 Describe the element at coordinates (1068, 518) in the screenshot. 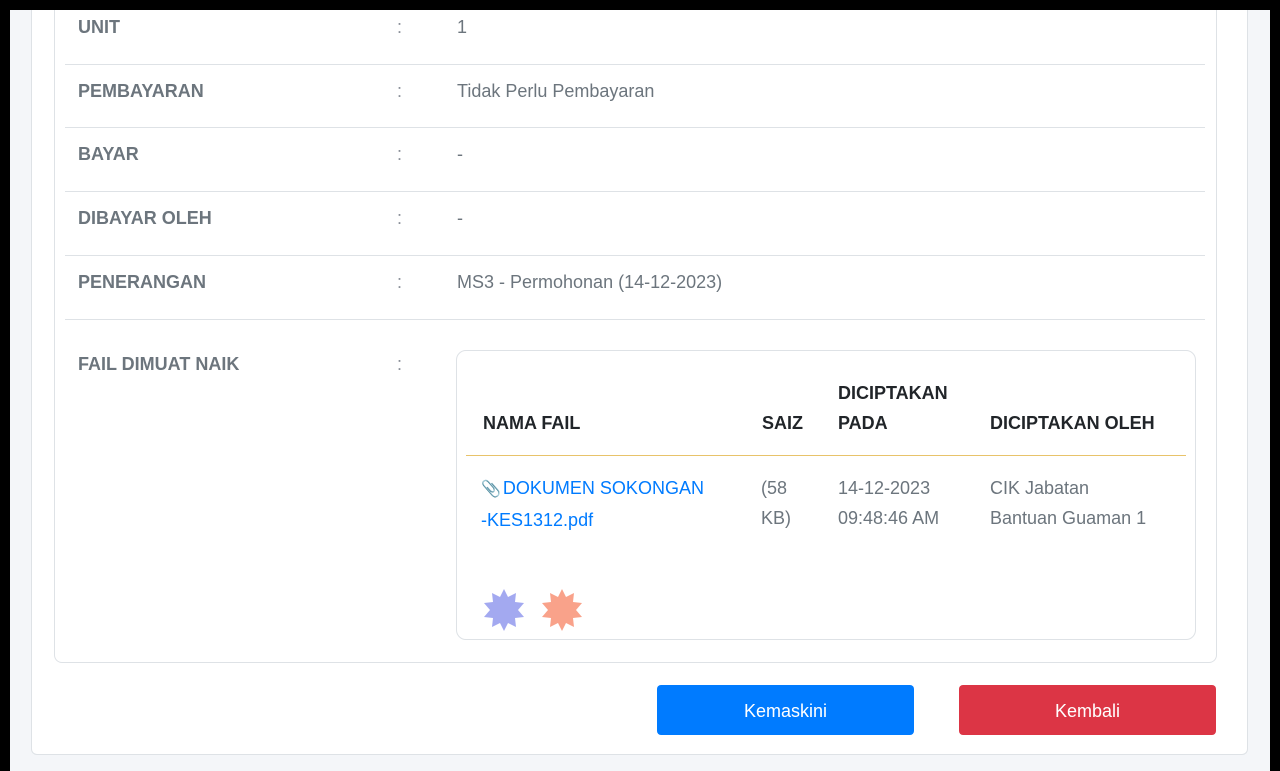

I see `file-creator-line2: Bantuan Guaman 1` at that location.